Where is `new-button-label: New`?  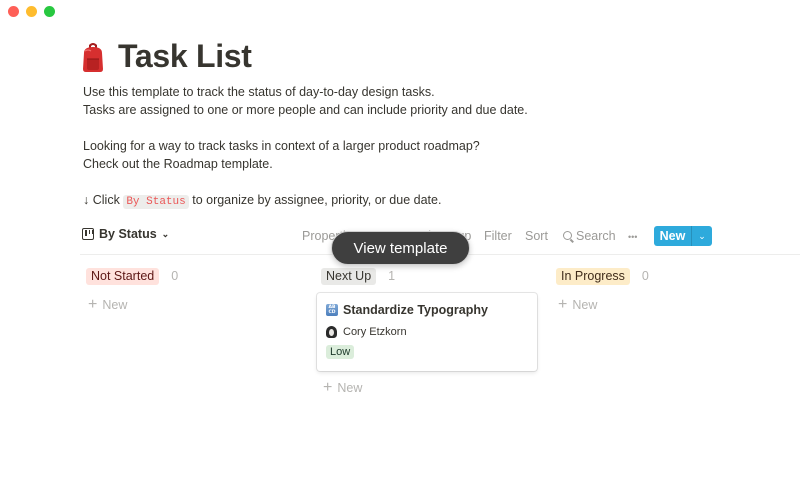
new-button-label: New is located at coordinates (673, 236).